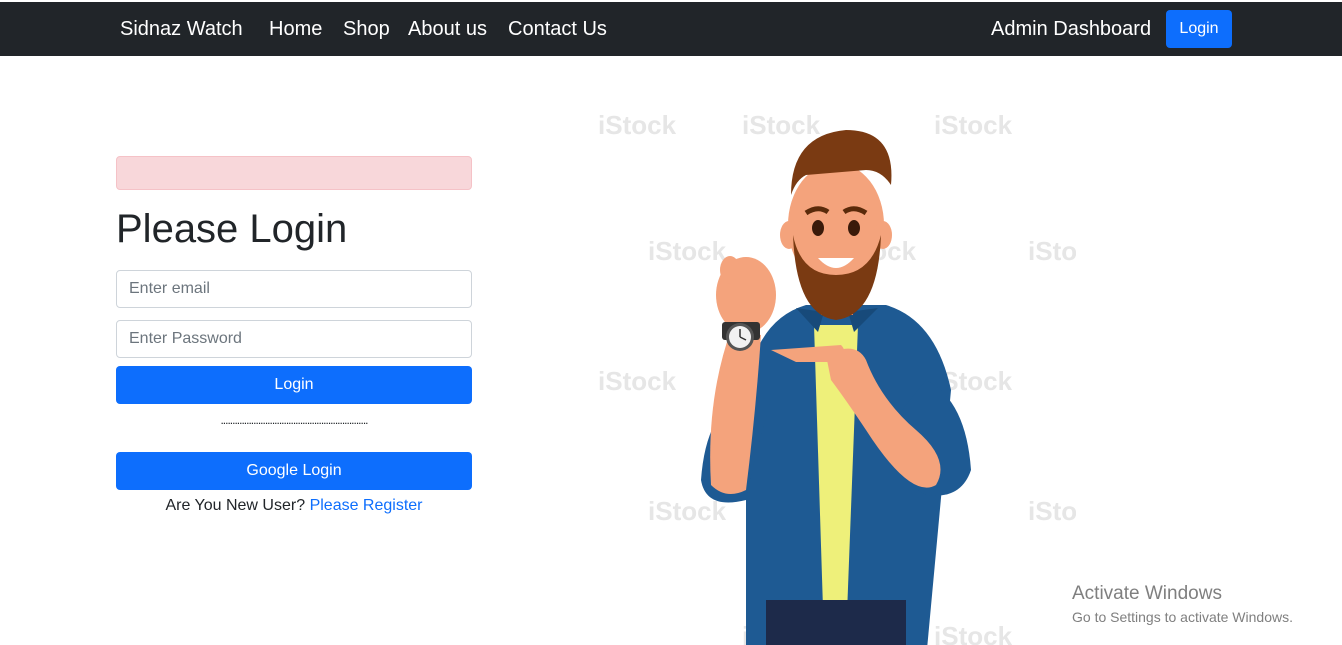  What do you see at coordinates (1199, 29) in the screenshot?
I see `nav-login-button: Login` at bounding box center [1199, 29].